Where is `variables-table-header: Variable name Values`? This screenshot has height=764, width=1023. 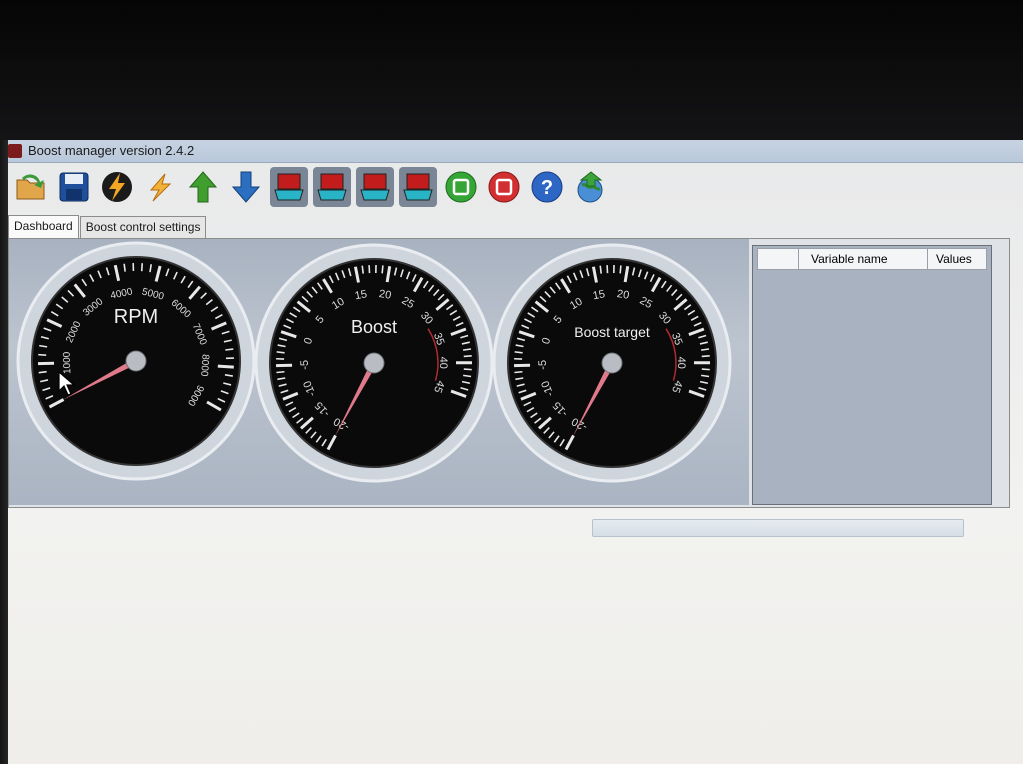 variables-table-header: Variable name Values is located at coordinates (872, 259).